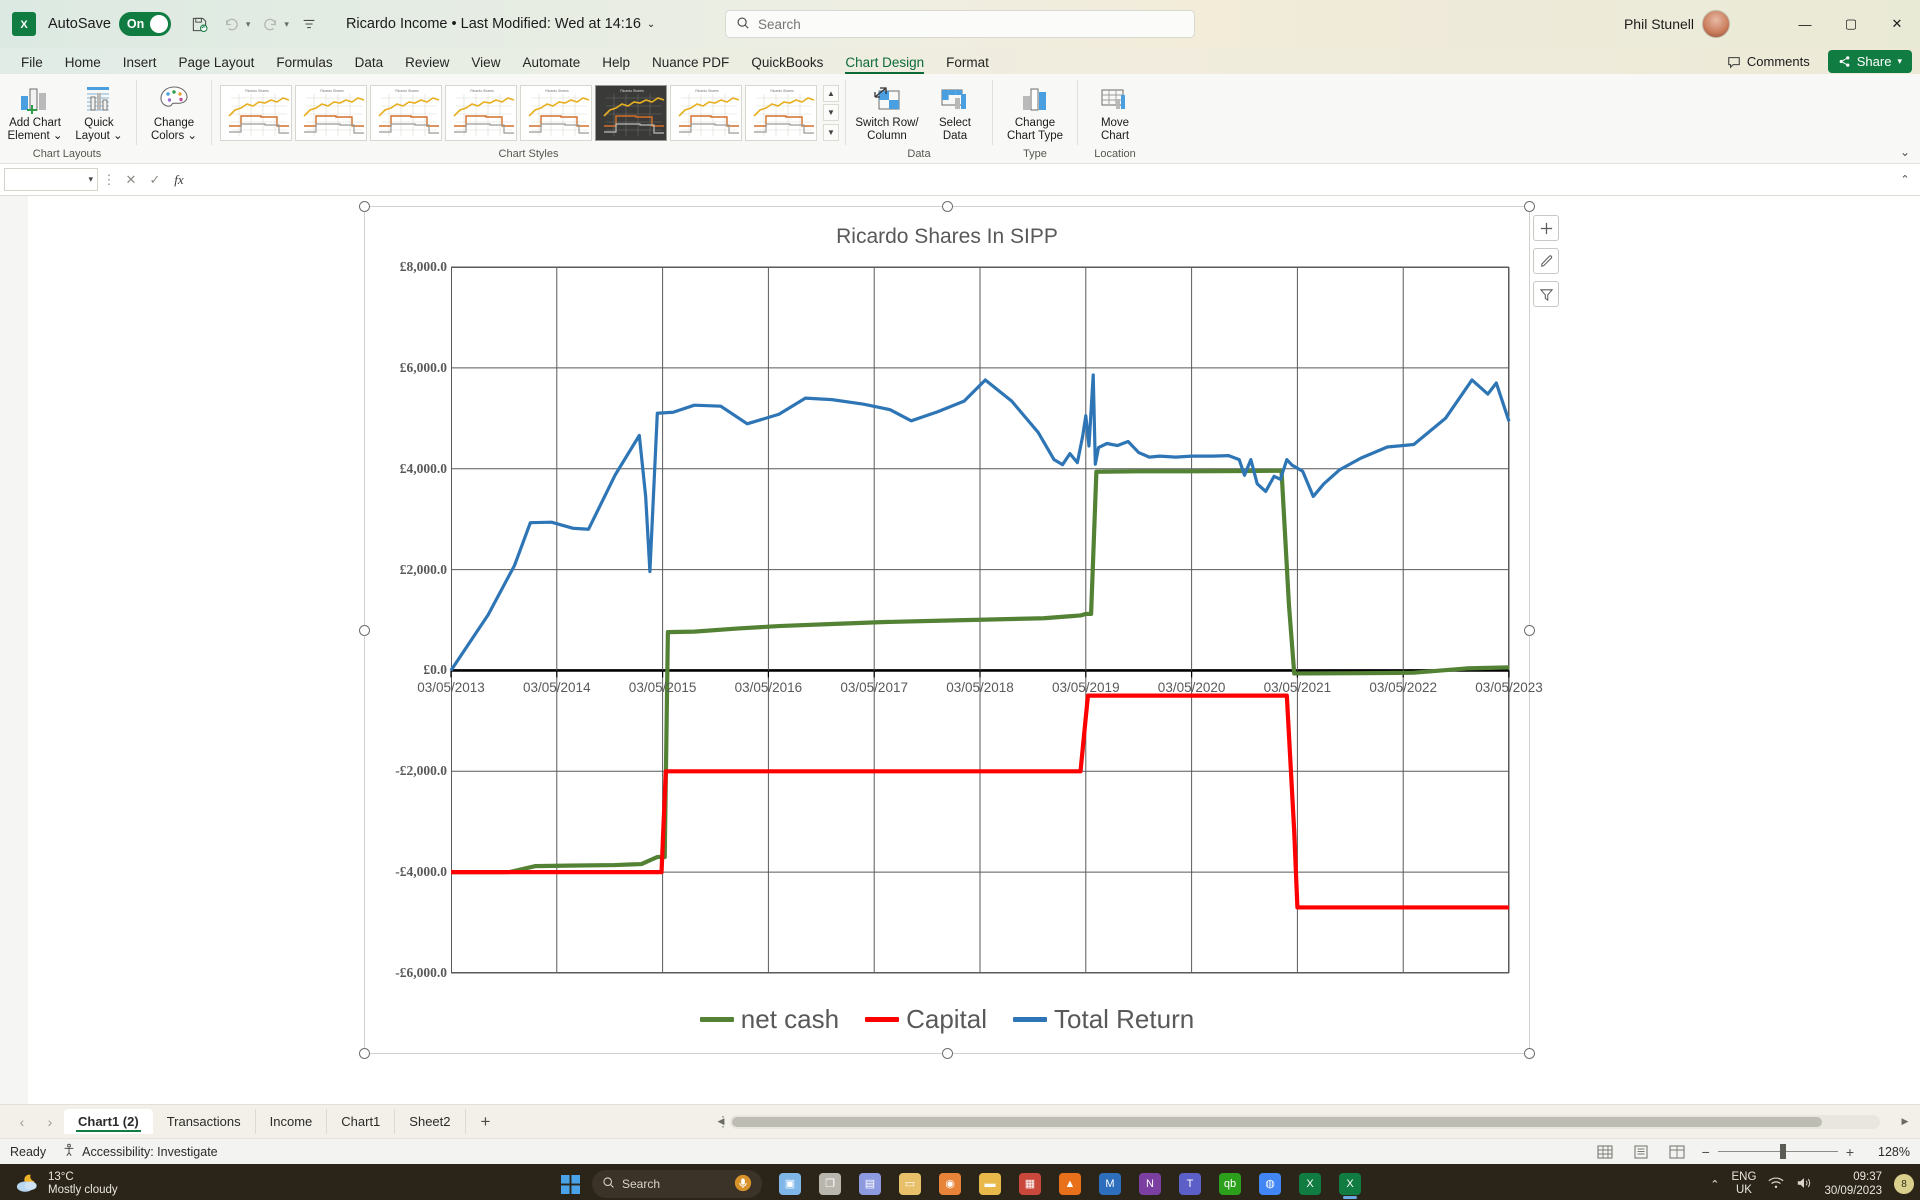 The width and height of the screenshot is (1920, 1200). I want to click on resize-handle-top-right, so click(1529, 206).